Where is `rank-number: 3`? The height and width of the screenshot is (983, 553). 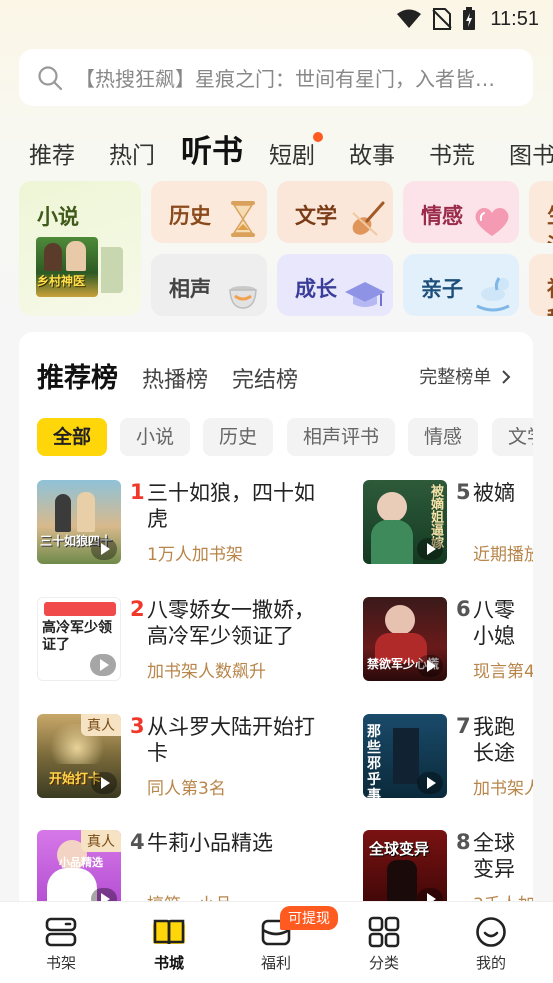 rank-number: 3 is located at coordinates (137, 726).